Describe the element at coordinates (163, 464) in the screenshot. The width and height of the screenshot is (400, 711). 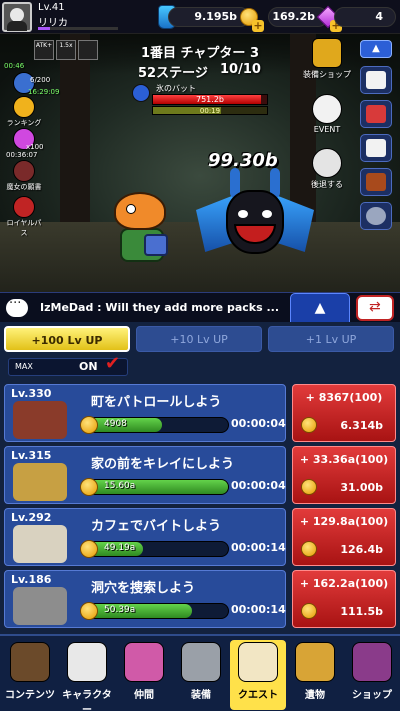
I see `quest-name: 家の前をキレイにしよう` at that location.